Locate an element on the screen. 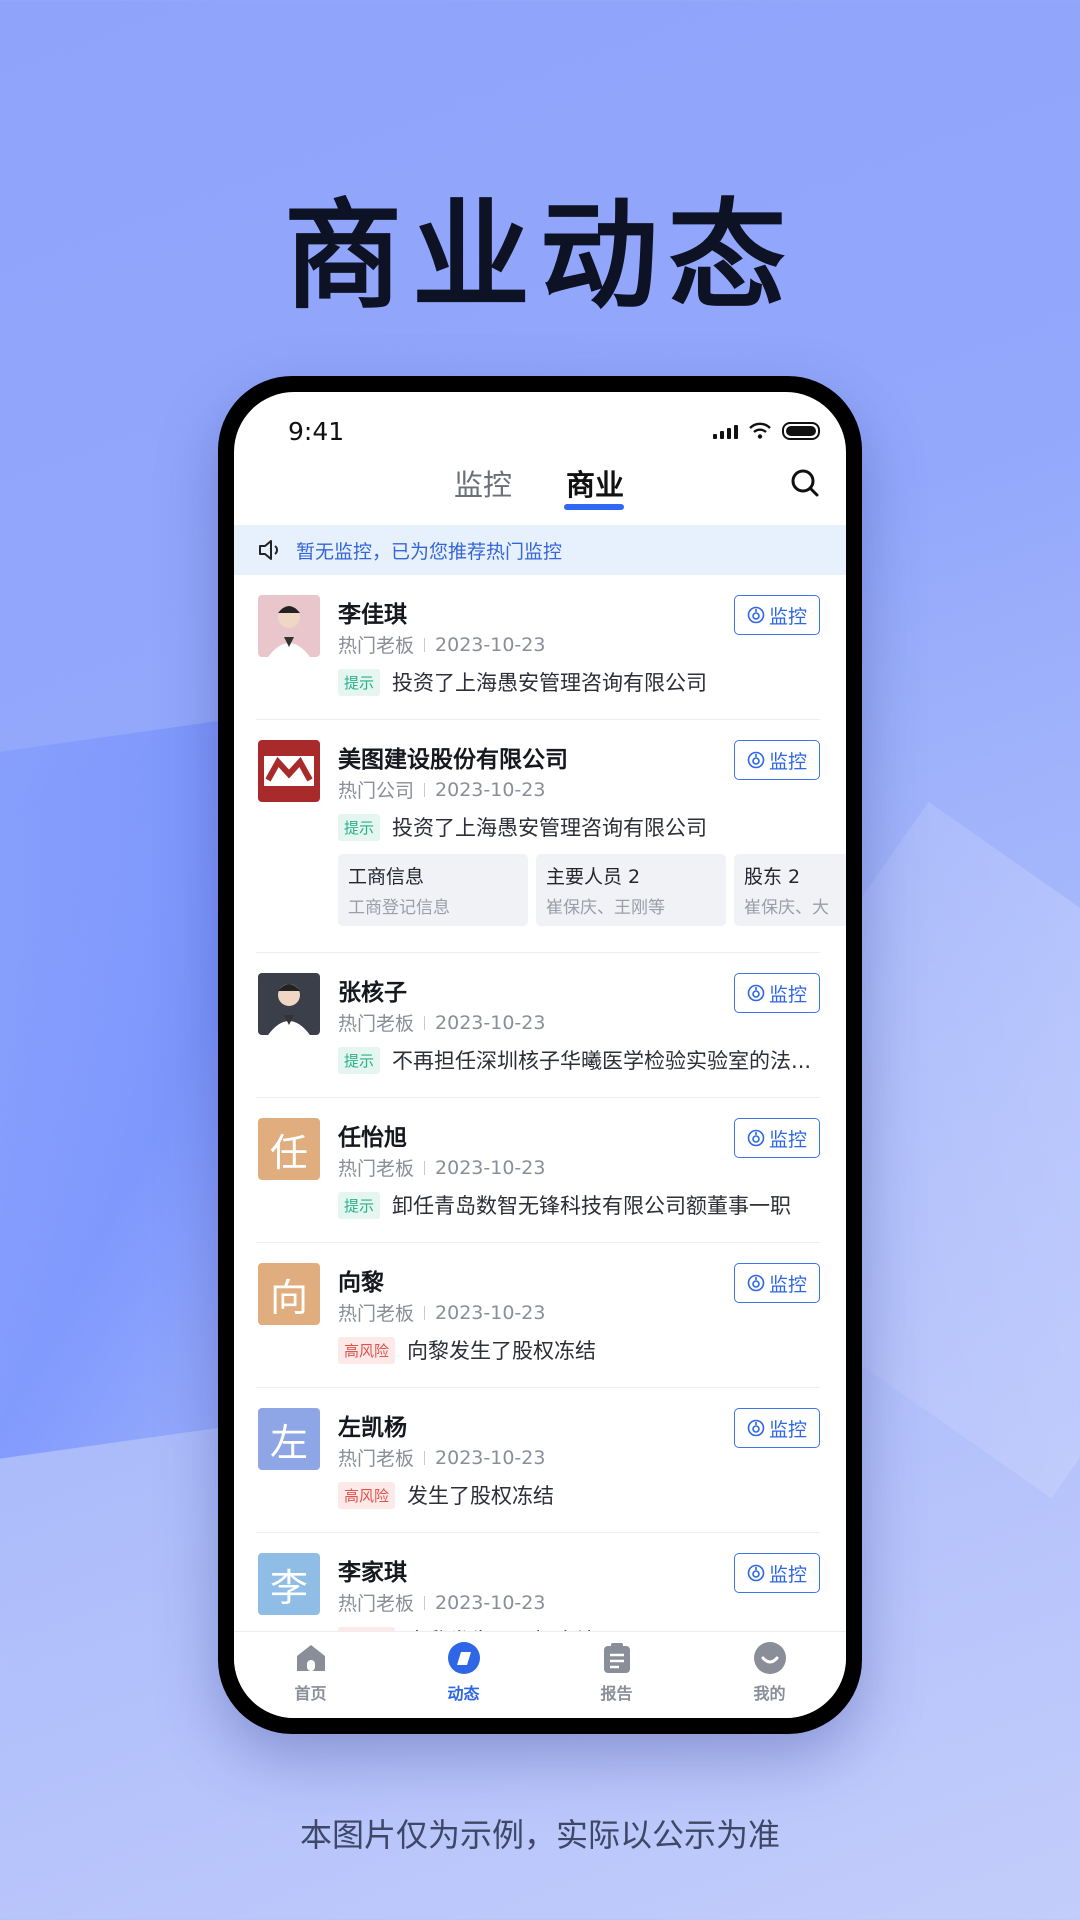  dynamic-icon is located at coordinates (463, 1658).